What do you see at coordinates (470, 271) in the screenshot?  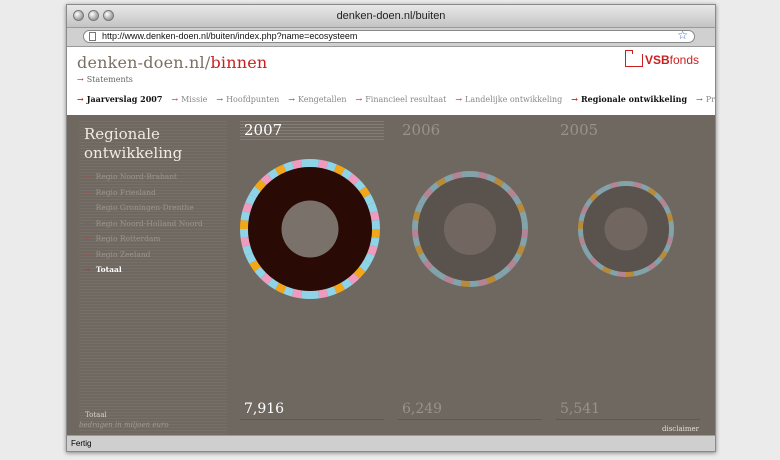 I see `year-column-2006: 2006 6,249` at bounding box center [470, 271].